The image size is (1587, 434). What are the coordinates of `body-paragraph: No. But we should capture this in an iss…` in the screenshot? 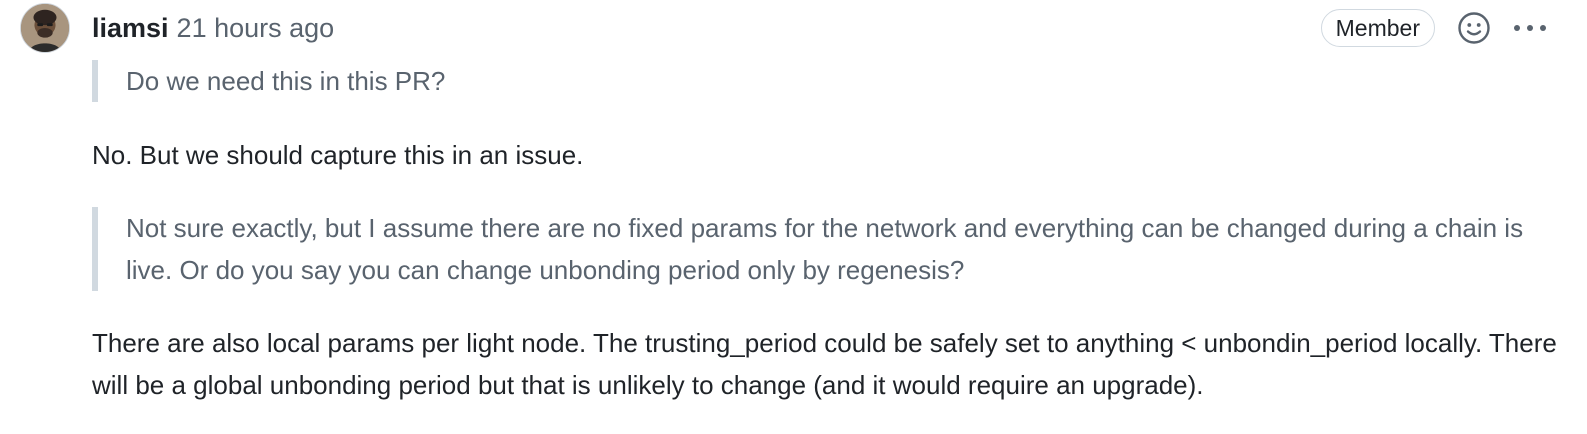 It's located at (338, 155).